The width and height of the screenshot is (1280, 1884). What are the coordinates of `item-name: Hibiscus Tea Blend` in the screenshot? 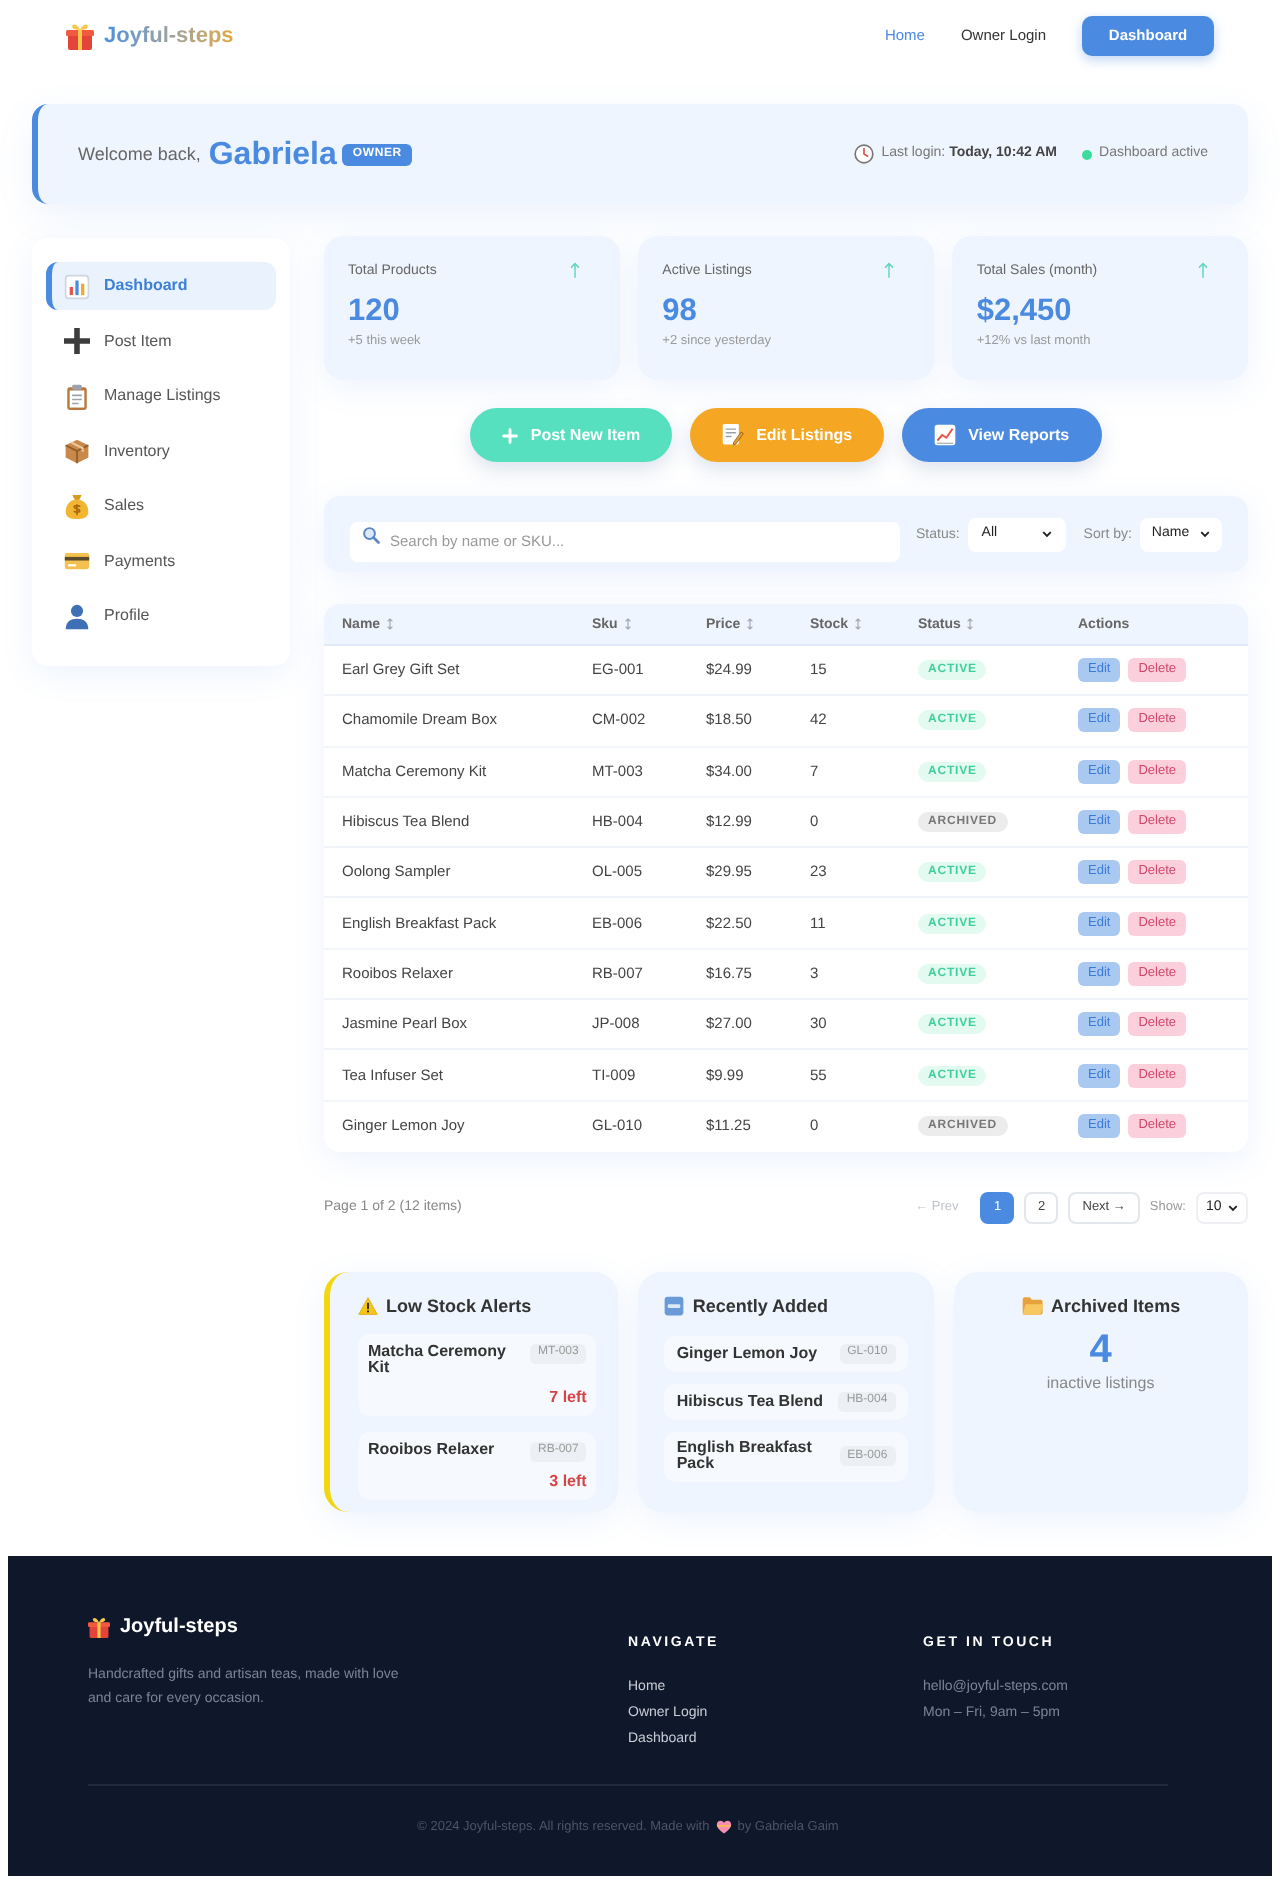 It's located at (750, 1402).